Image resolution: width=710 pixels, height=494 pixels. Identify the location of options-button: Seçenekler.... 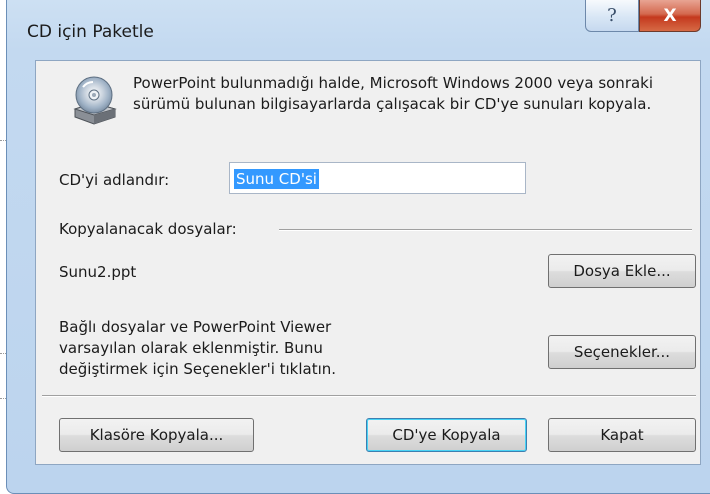
(622, 352).